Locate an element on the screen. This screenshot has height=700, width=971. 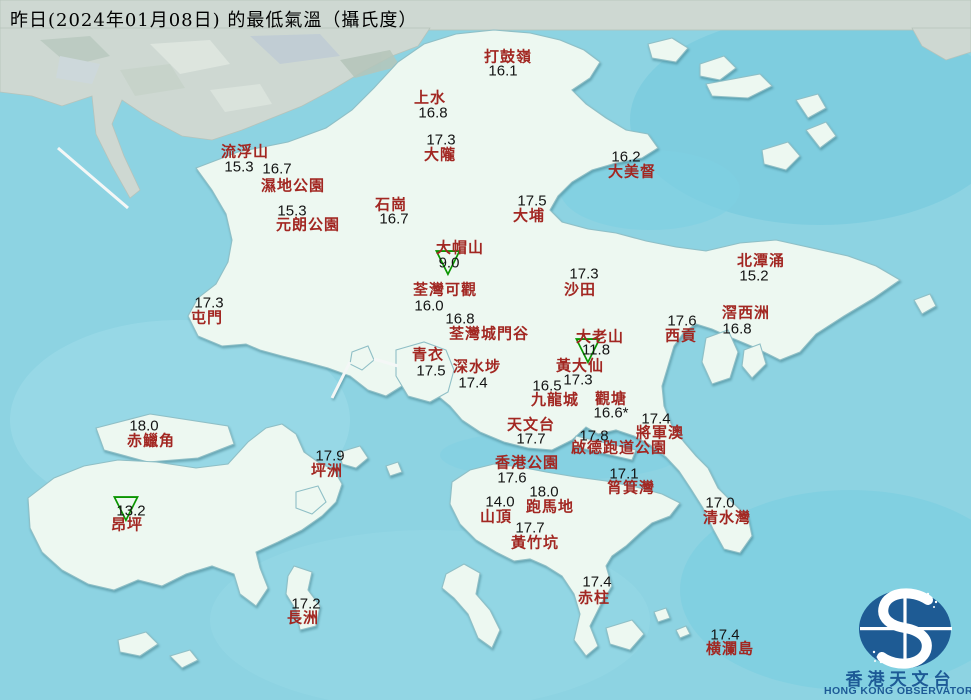
hko-logo-captions: 香港天文台 HONG KONG OBSERVATORY is located at coordinates (897, 642).